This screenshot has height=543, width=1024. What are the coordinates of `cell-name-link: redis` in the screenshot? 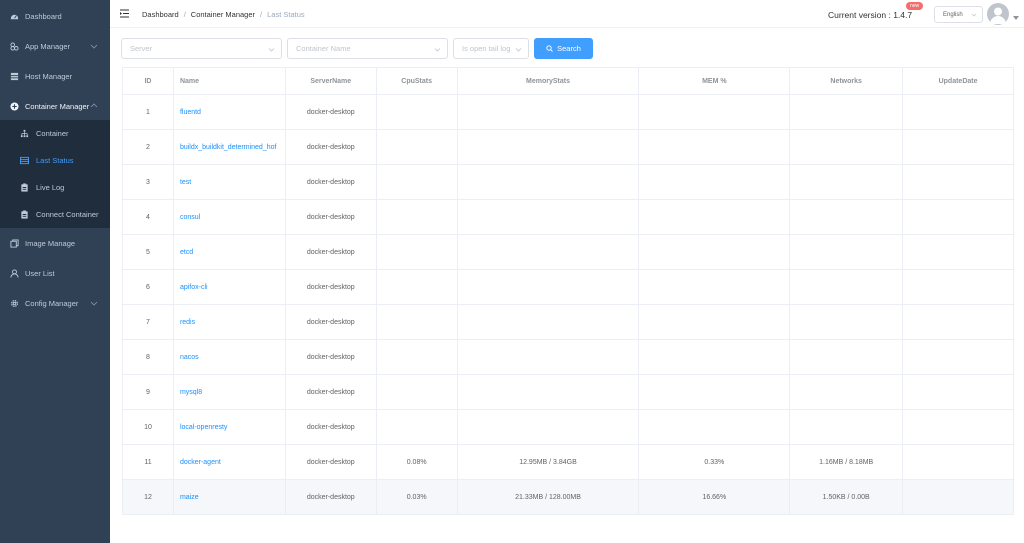 It's located at (230, 322).